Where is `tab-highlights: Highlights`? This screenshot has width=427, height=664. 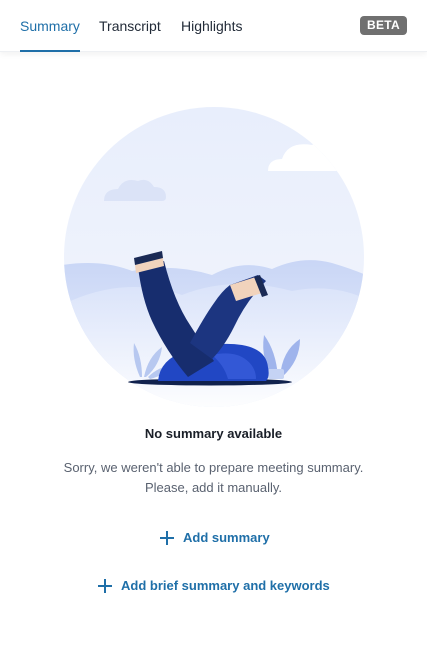 tab-highlights: Highlights is located at coordinates (211, 26).